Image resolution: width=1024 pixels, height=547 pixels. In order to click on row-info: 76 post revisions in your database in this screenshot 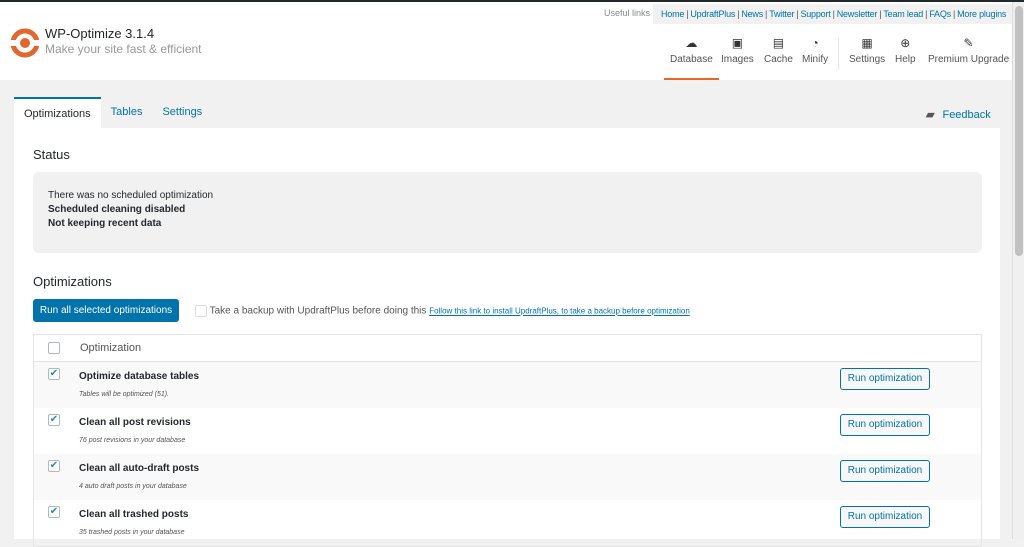, I will do `click(132, 440)`.